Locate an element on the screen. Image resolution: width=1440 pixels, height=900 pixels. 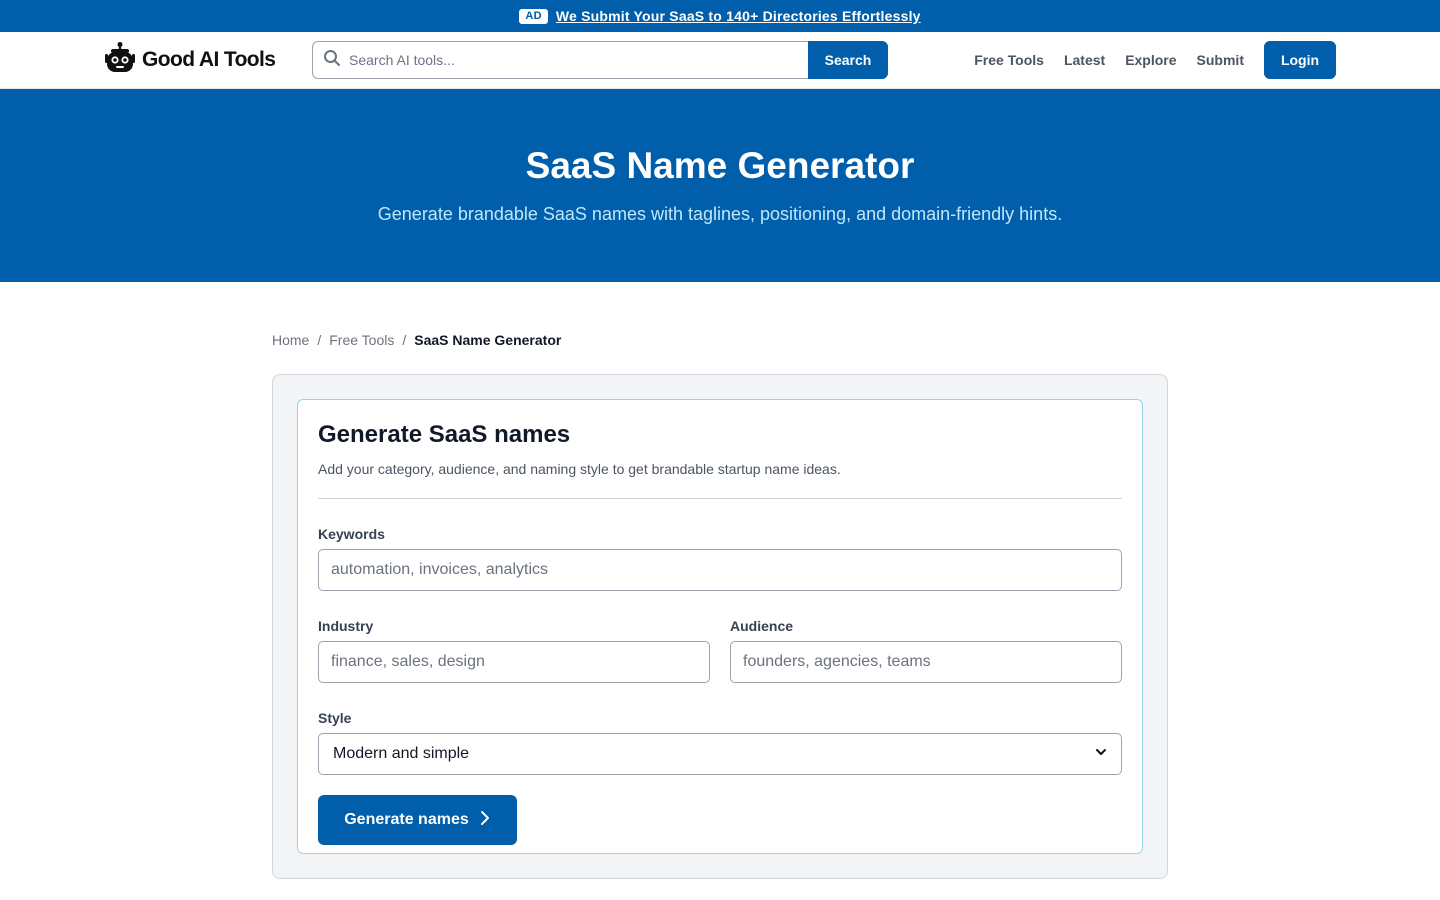
keywords-input is located at coordinates (720, 570).